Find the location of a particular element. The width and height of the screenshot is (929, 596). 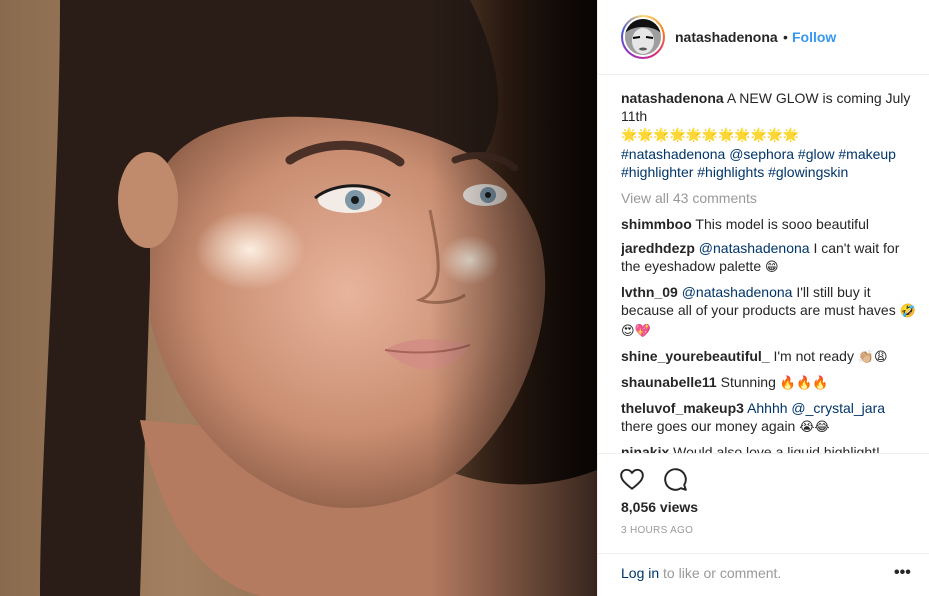

avatar is located at coordinates (643, 37).